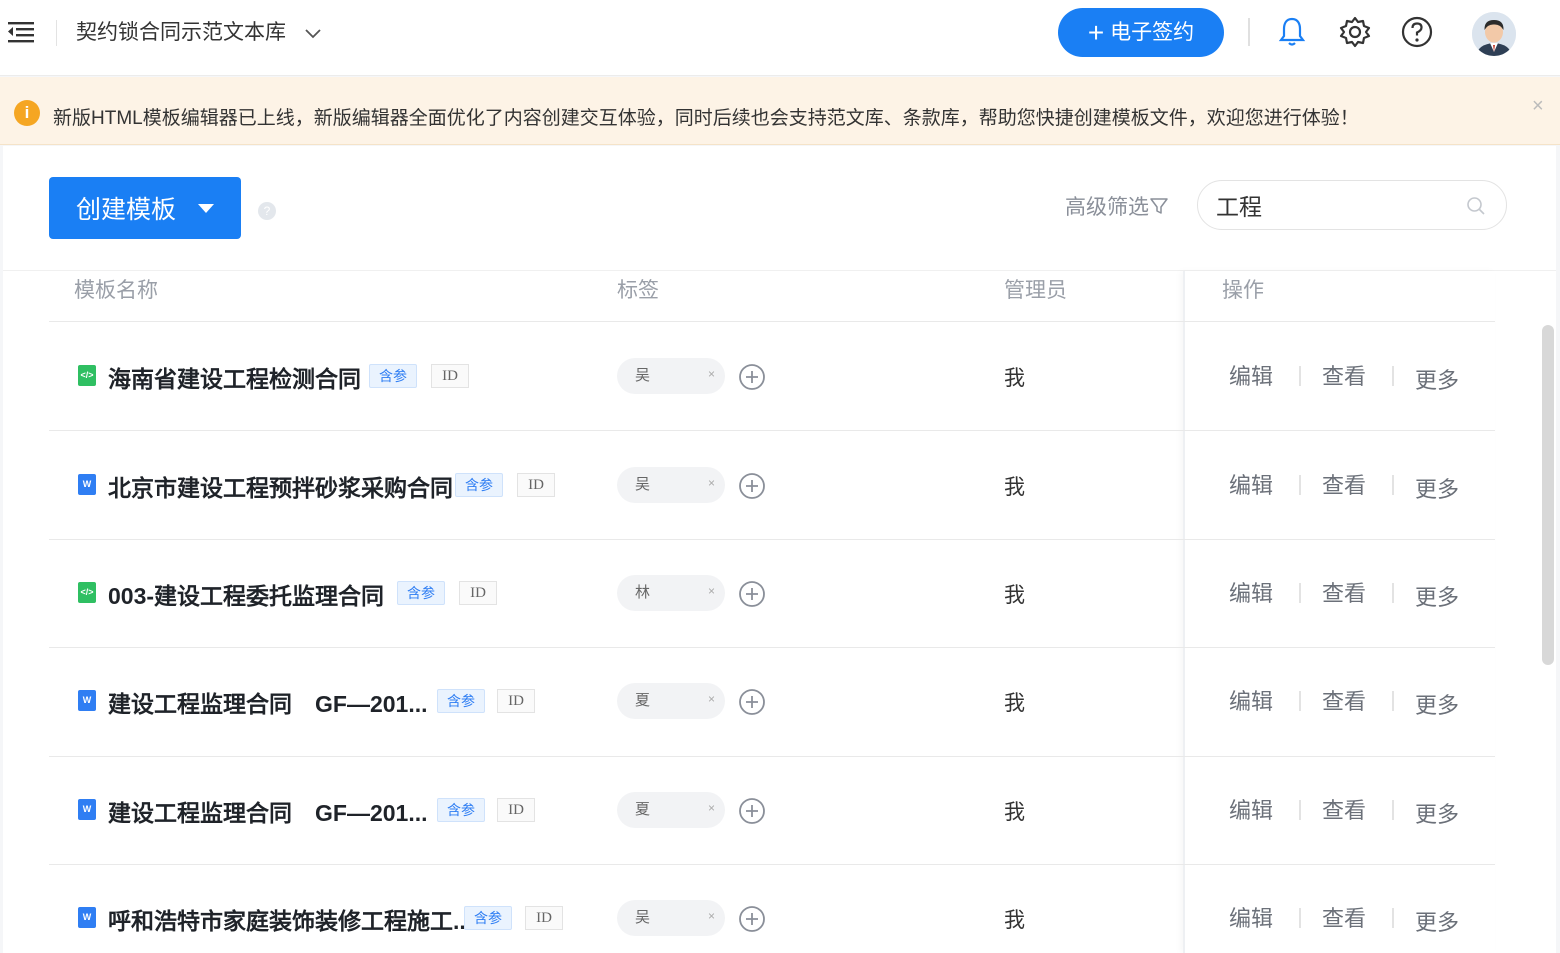  I want to click on column-header-tags: 标签, so click(638, 290).